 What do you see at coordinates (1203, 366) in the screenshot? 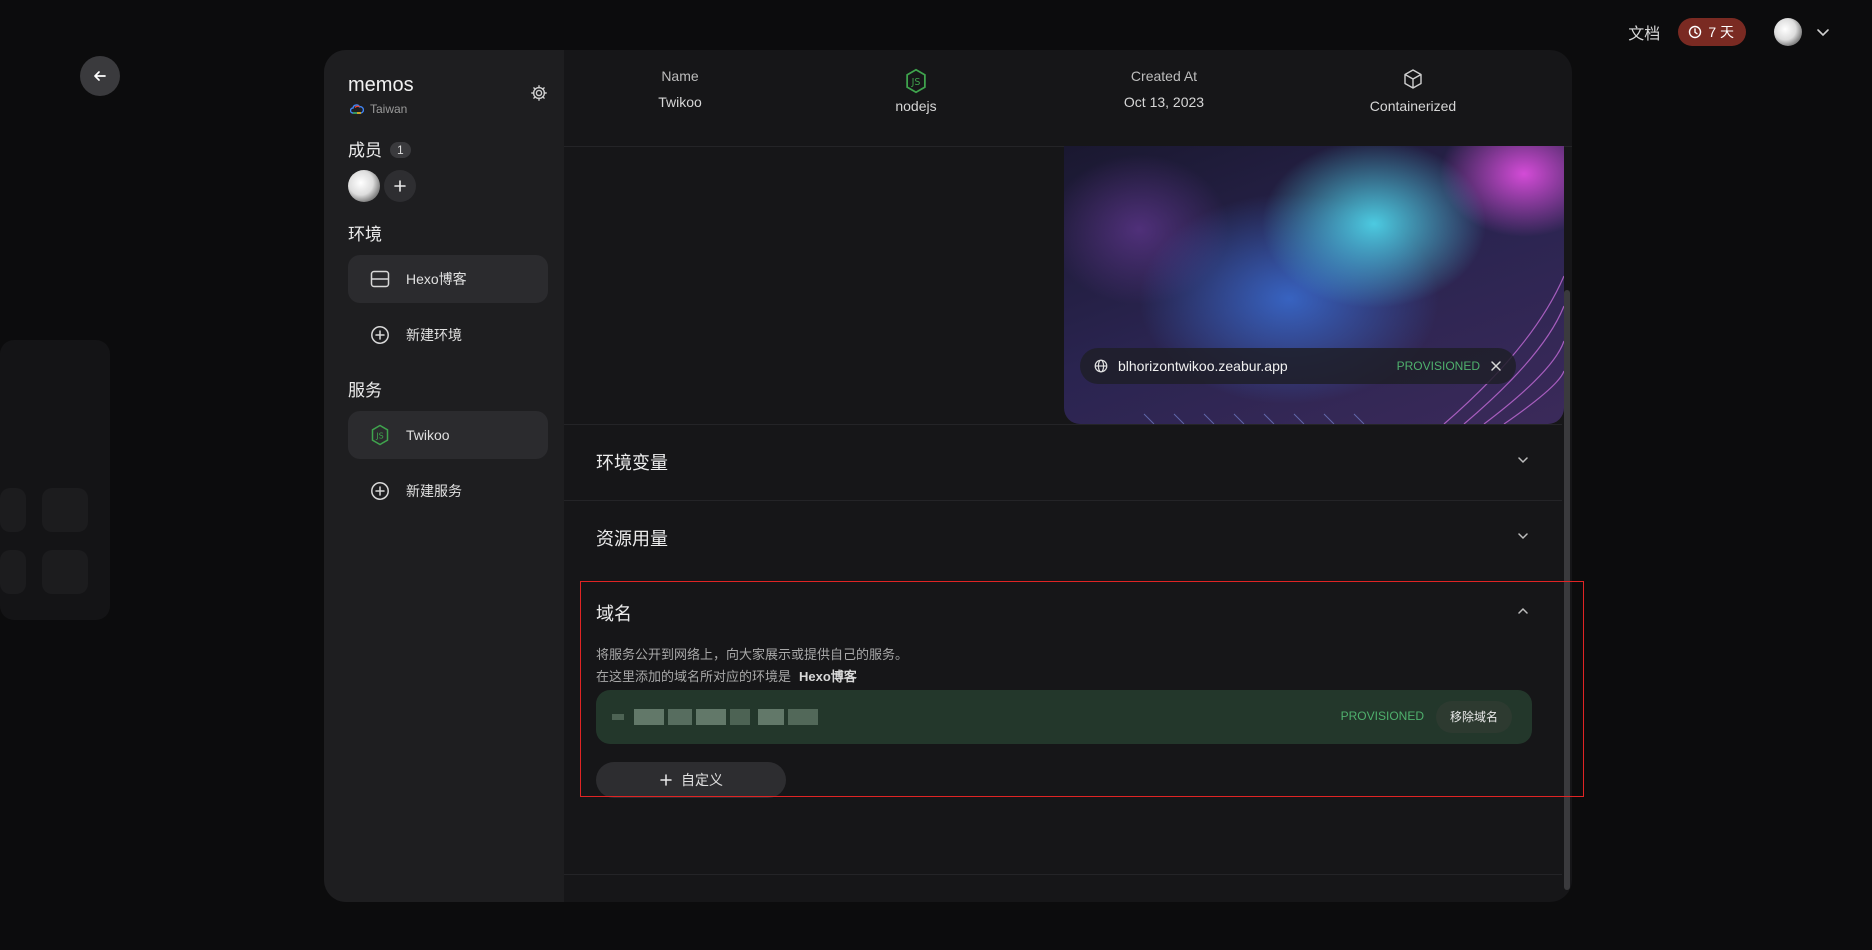
I see `preview-domain-text: blhorizontwikoo.zeabur.app` at bounding box center [1203, 366].